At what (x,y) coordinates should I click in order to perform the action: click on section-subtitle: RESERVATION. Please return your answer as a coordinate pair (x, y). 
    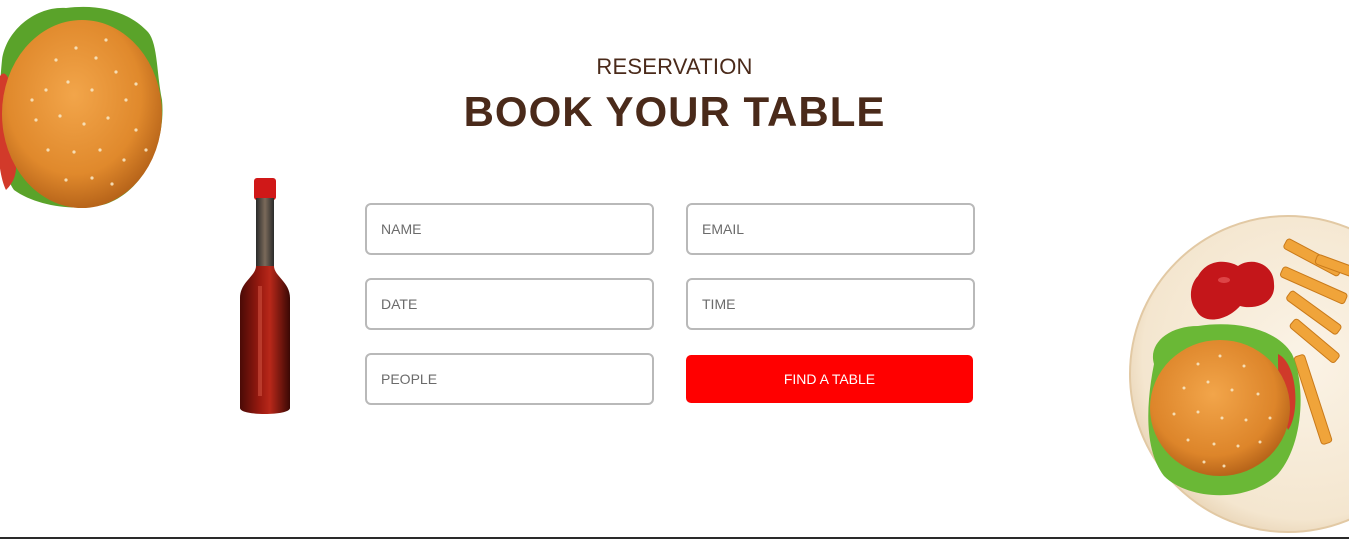
    Looking at the image, I should click on (674, 66).